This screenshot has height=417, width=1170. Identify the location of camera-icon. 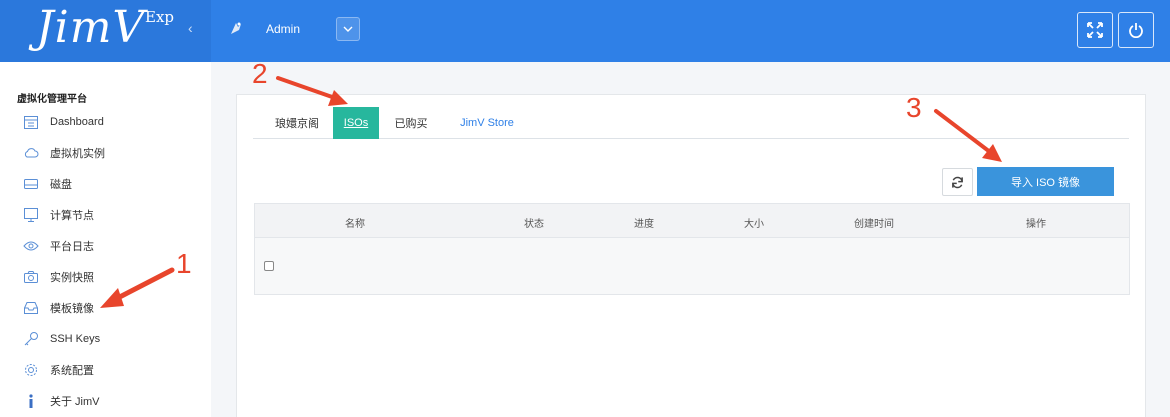
(31, 277).